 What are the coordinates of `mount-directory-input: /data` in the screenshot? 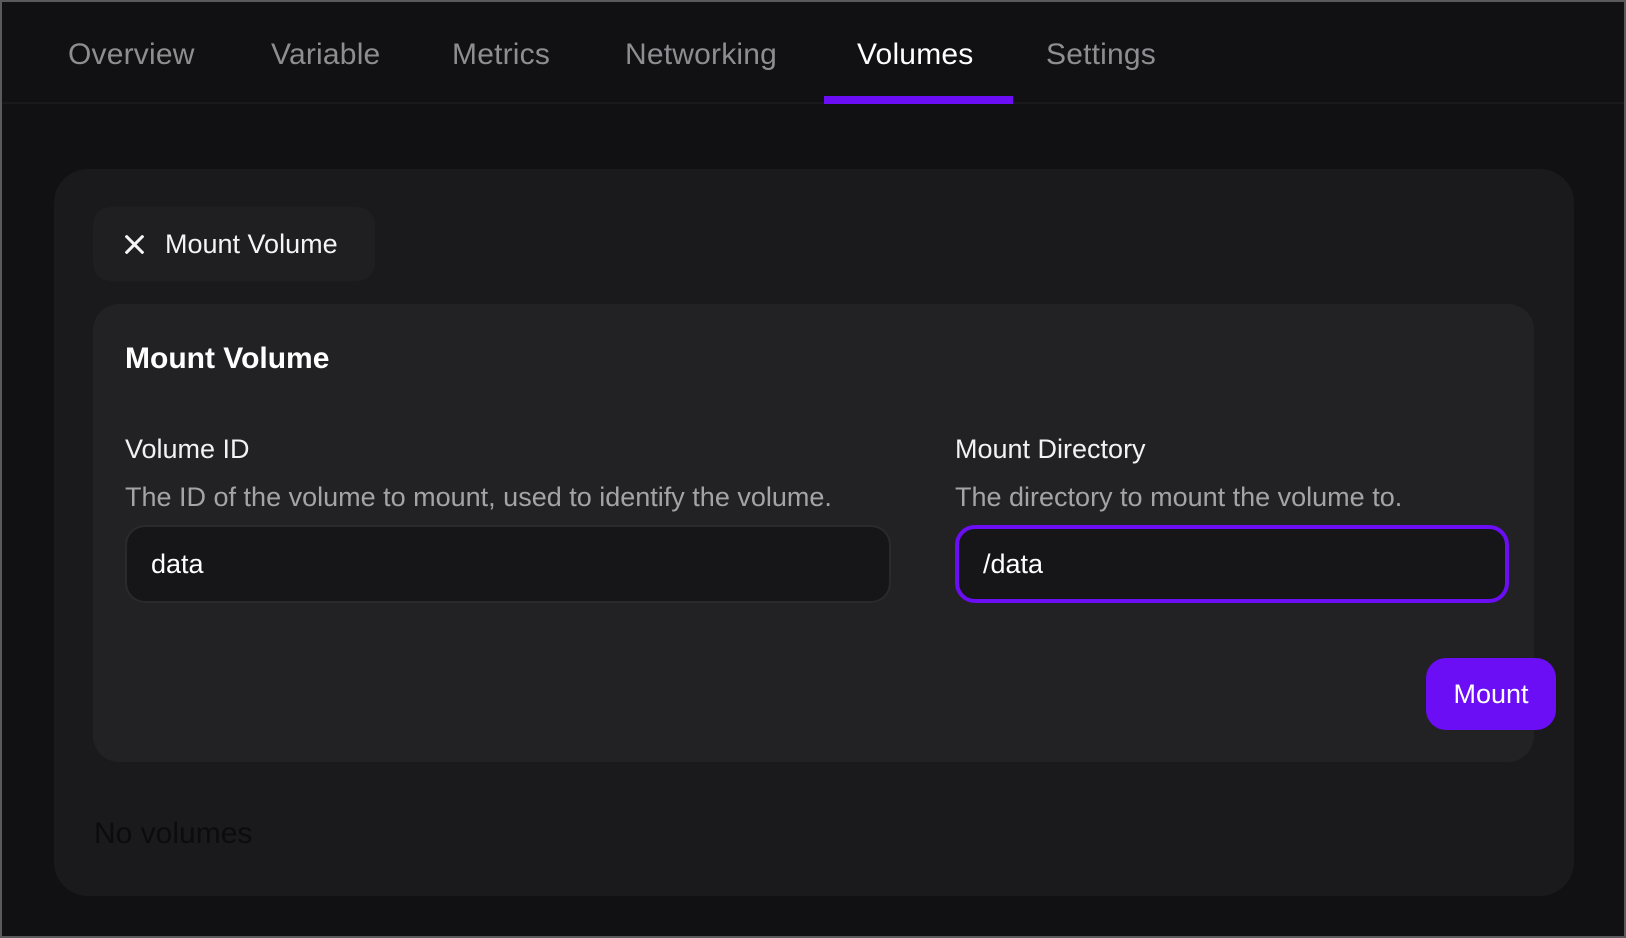 It's located at (1232, 564).